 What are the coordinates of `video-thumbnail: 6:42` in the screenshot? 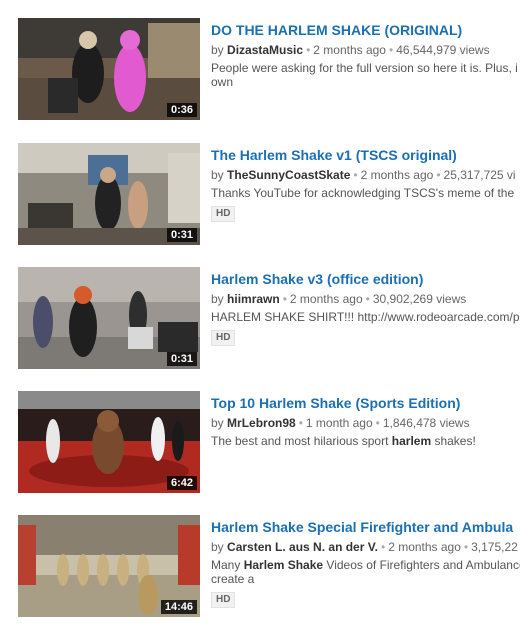 It's located at (109, 442).